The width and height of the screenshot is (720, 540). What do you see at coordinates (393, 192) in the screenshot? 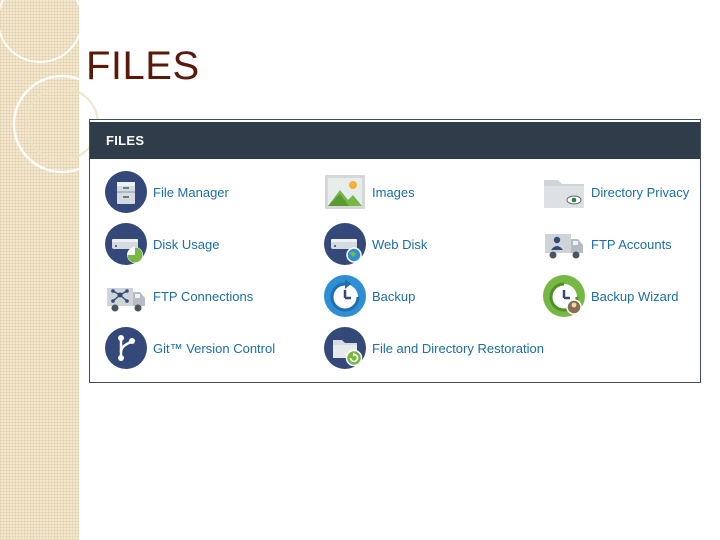
I see `item-label: Images` at bounding box center [393, 192].